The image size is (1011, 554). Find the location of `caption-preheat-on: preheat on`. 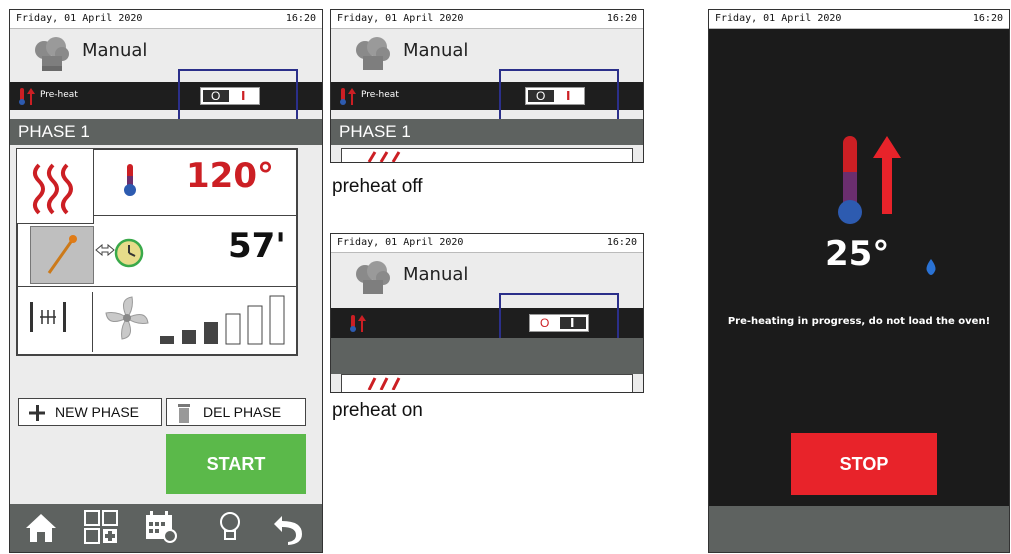

caption-preheat-on: preheat on is located at coordinates (377, 410).